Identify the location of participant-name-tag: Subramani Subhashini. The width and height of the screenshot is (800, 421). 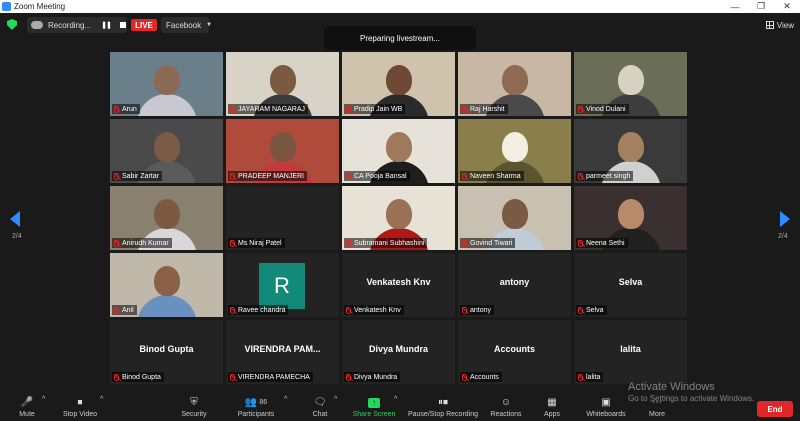
(386, 243).